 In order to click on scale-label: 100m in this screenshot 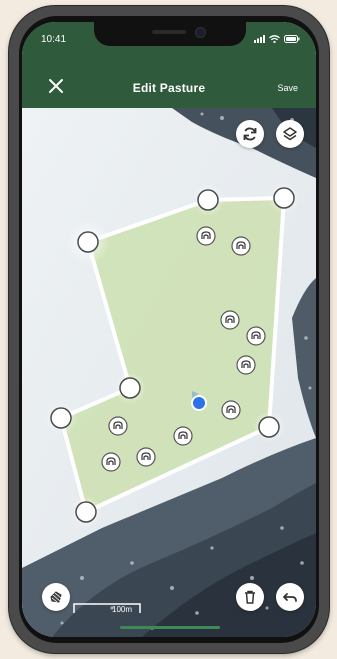, I will do `click(122, 609)`.